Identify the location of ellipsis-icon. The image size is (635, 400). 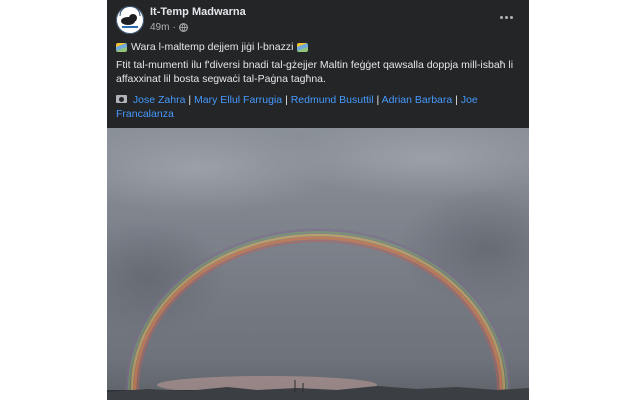
(501, 17).